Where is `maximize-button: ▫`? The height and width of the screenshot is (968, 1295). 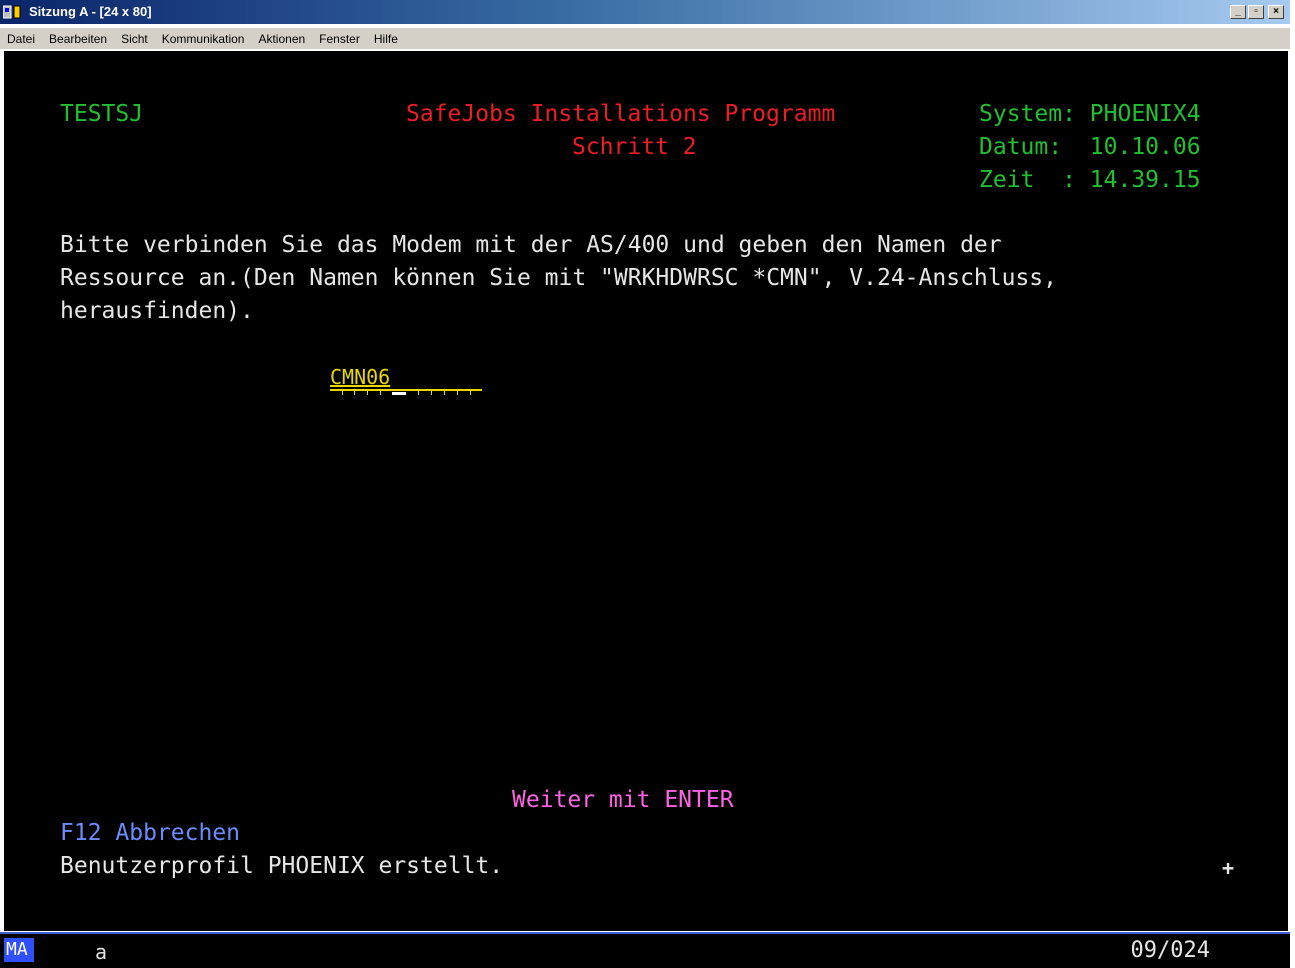
maximize-button: ▫ is located at coordinates (1256, 12).